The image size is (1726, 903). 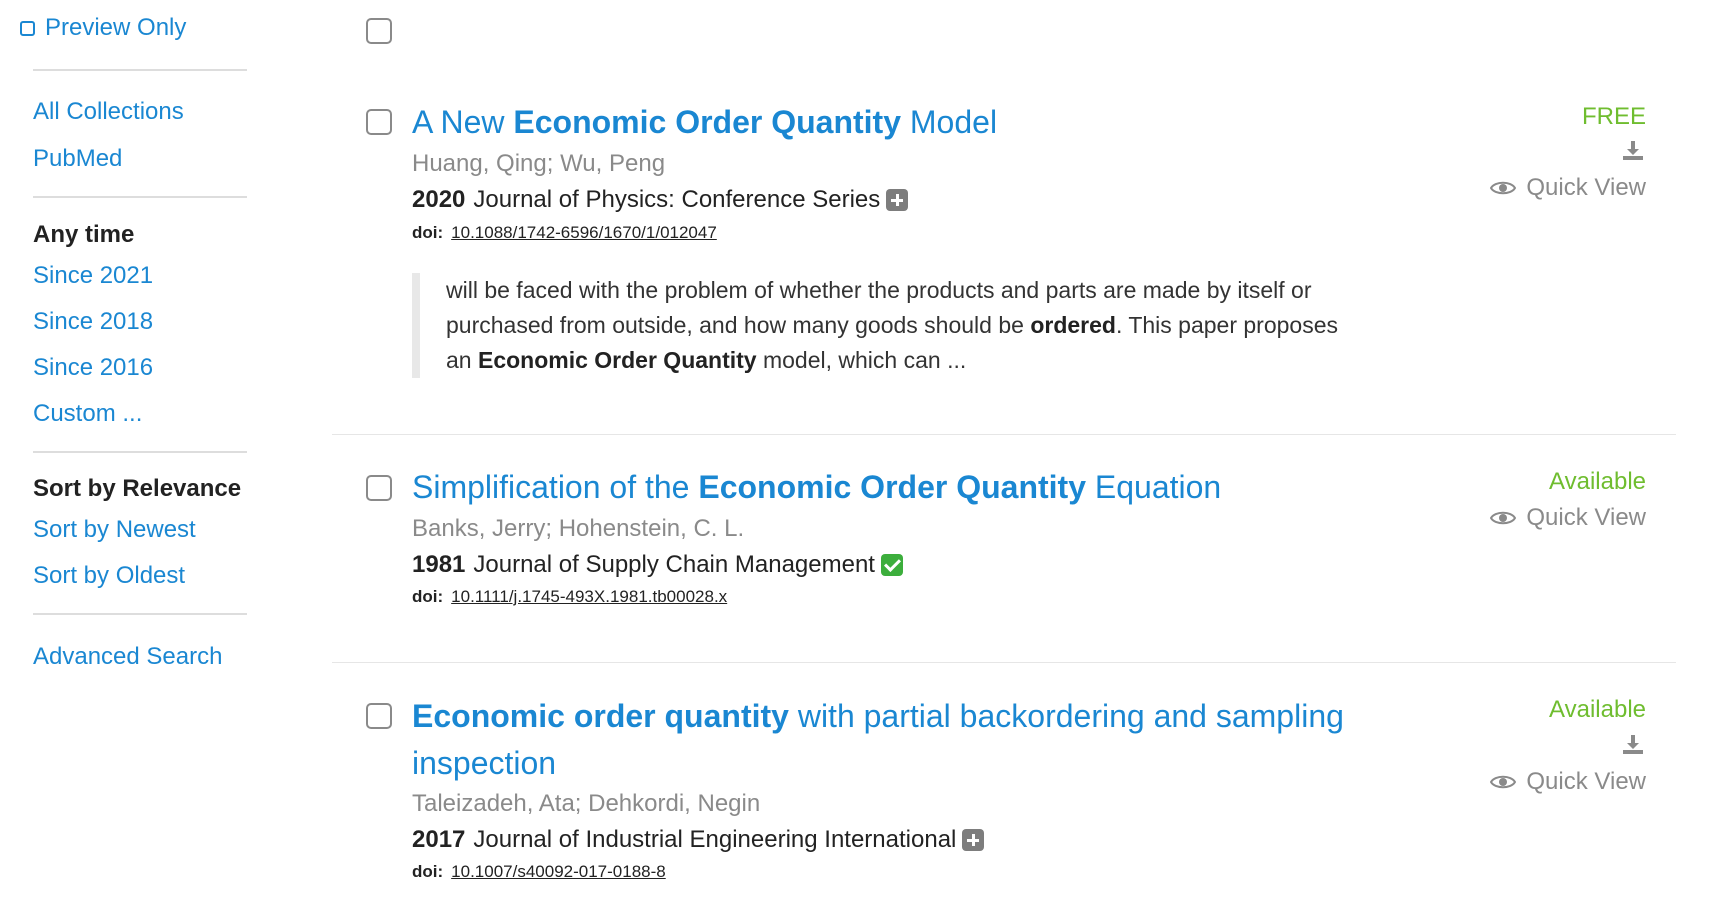 I want to click on filter-since-2021: Since 2021, so click(x=93, y=276).